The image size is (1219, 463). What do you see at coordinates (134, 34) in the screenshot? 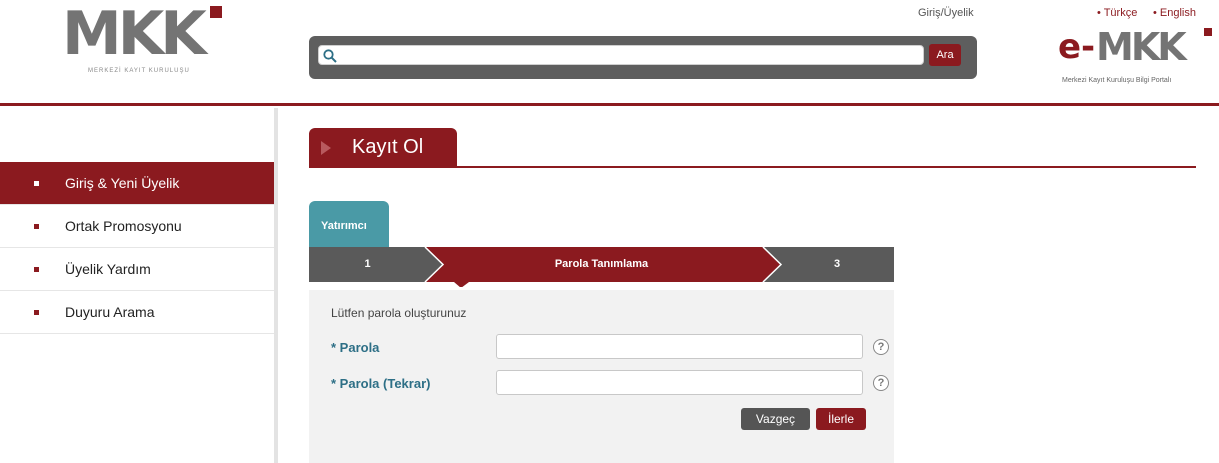
I see `mkk-logo-letters: MKK` at bounding box center [134, 34].